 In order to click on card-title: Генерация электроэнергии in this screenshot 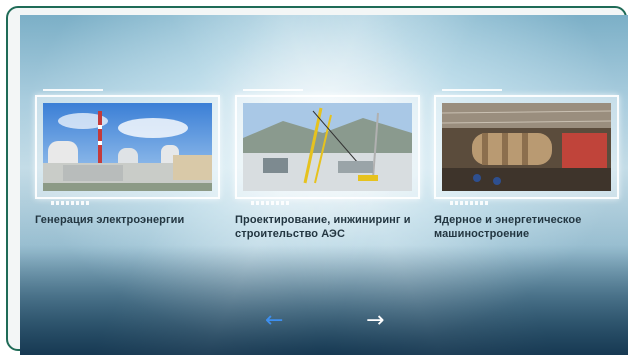, I will do `click(110, 220)`.